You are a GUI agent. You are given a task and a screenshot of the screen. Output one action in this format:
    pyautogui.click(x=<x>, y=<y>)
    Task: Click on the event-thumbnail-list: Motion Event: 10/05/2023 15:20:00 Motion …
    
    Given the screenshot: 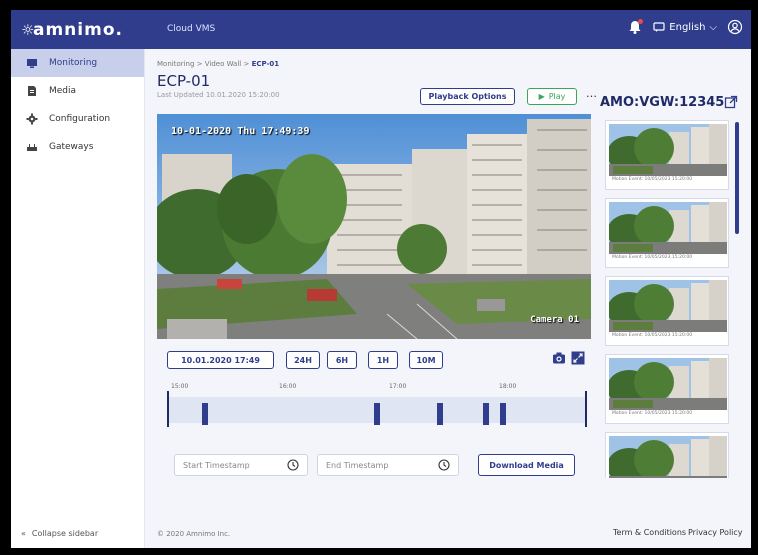 What is the action you would take?
    pyautogui.click(x=674, y=299)
    